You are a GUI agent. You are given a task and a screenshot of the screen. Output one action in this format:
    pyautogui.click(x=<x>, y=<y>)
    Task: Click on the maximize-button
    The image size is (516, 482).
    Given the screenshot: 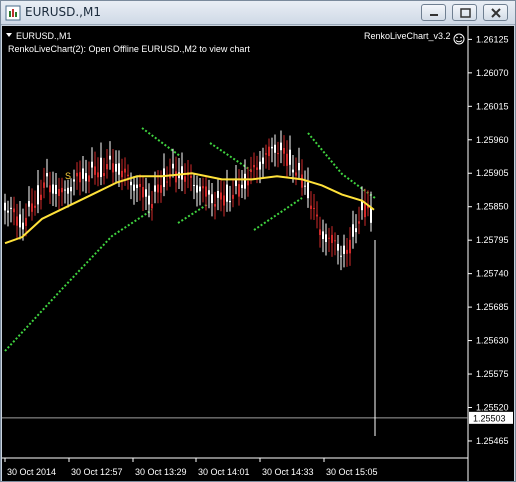 What is the action you would take?
    pyautogui.click(x=464, y=12)
    